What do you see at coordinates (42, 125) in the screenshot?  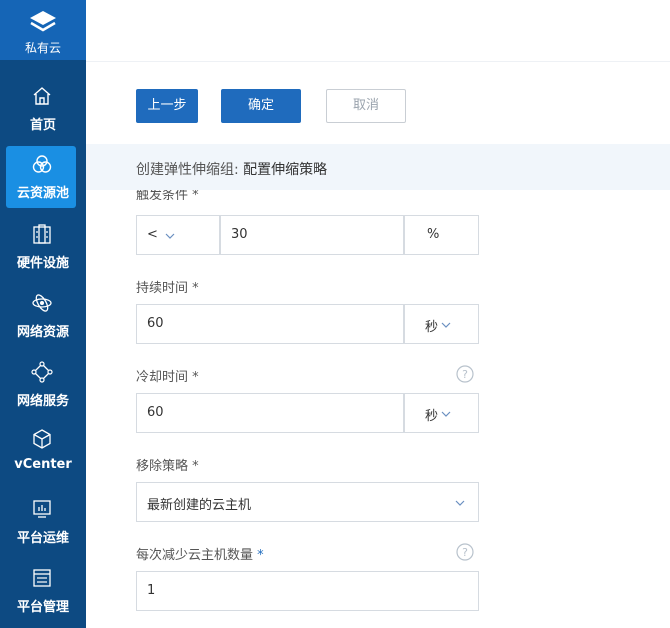 I see `sidebar-item-label: 首页` at bounding box center [42, 125].